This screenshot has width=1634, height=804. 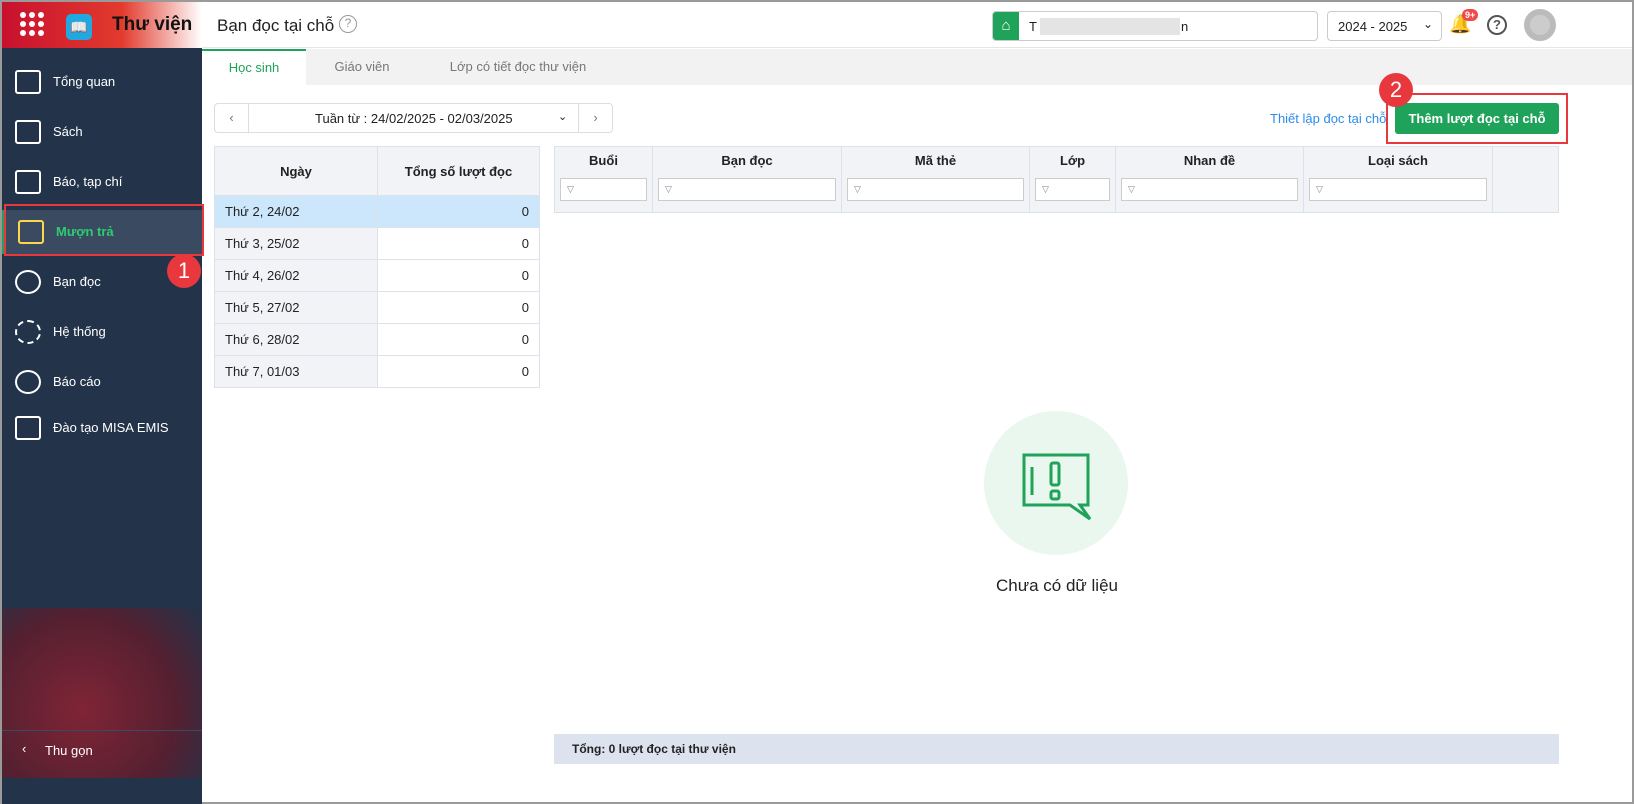 I want to click on column-header: Mã thẻ, so click(x=935, y=160).